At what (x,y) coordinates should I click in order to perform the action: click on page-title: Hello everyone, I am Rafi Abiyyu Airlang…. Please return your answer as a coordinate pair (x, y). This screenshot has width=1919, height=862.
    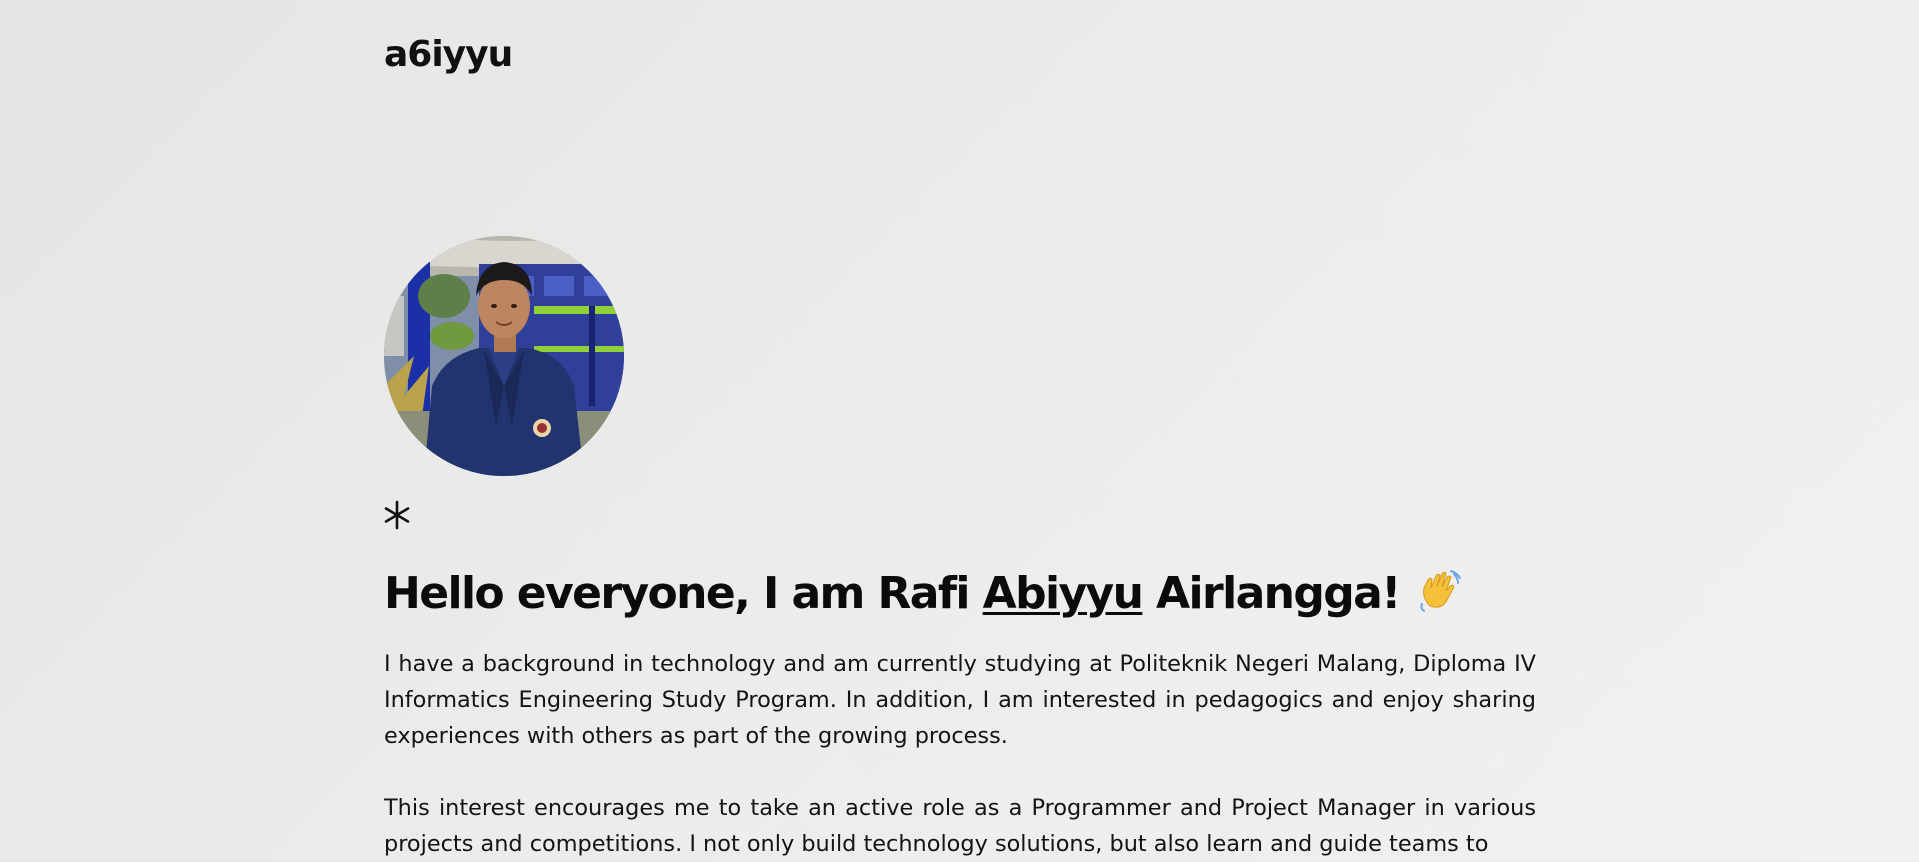
    Looking at the image, I should click on (923, 597).